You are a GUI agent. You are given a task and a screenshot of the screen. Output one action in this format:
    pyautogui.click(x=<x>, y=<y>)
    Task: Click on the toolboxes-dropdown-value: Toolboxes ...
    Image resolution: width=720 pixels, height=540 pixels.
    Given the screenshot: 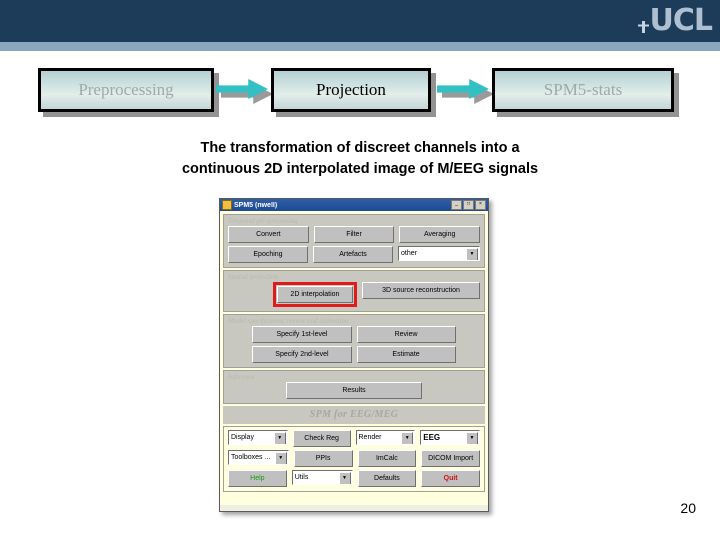 What is the action you would take?
    pyautogui.click(x=251, y=457)
    